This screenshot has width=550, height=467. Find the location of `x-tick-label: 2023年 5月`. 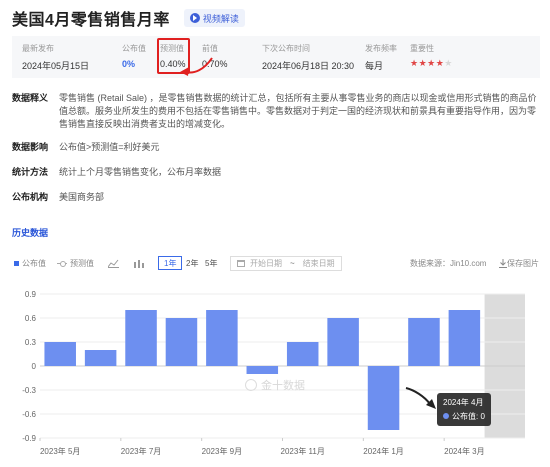

x-tick-label: 2023年 5月 is located at coordinates (60, 451).